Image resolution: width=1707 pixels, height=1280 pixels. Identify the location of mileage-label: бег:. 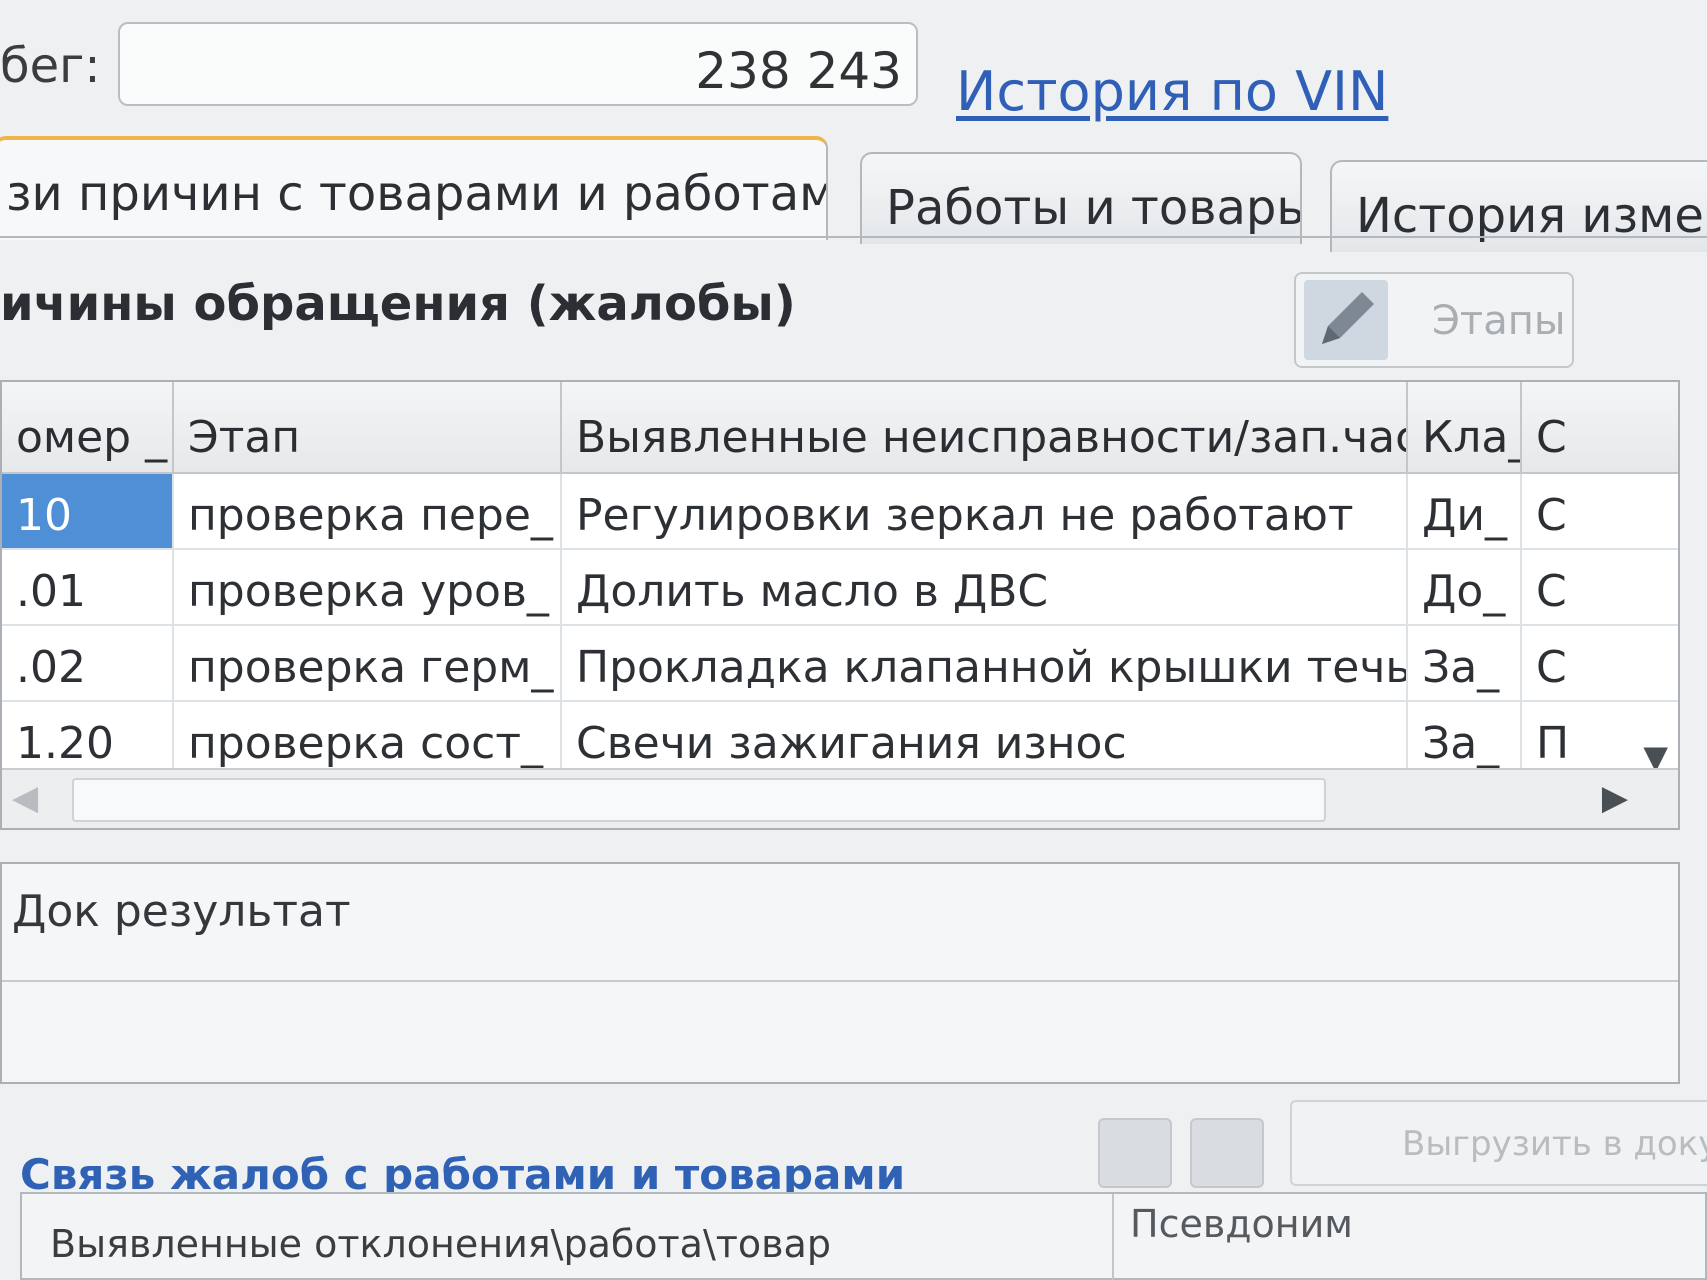
(50, 66).